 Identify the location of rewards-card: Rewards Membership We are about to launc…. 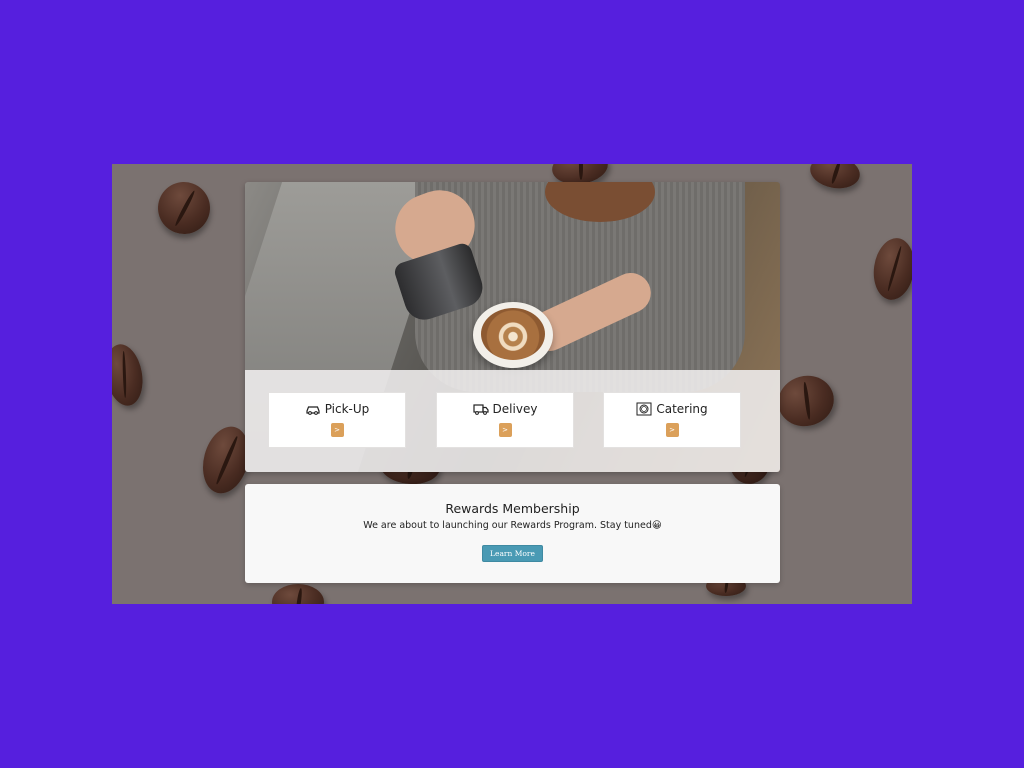
(512, 533).